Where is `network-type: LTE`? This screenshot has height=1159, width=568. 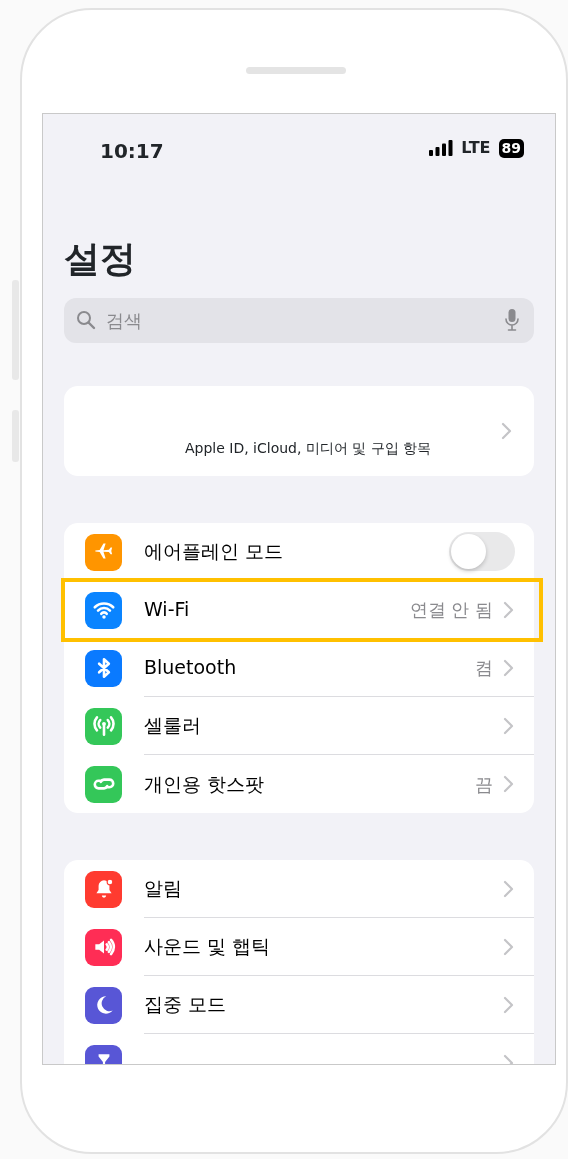
network-type: LTE is located at coordinates (476, 148).